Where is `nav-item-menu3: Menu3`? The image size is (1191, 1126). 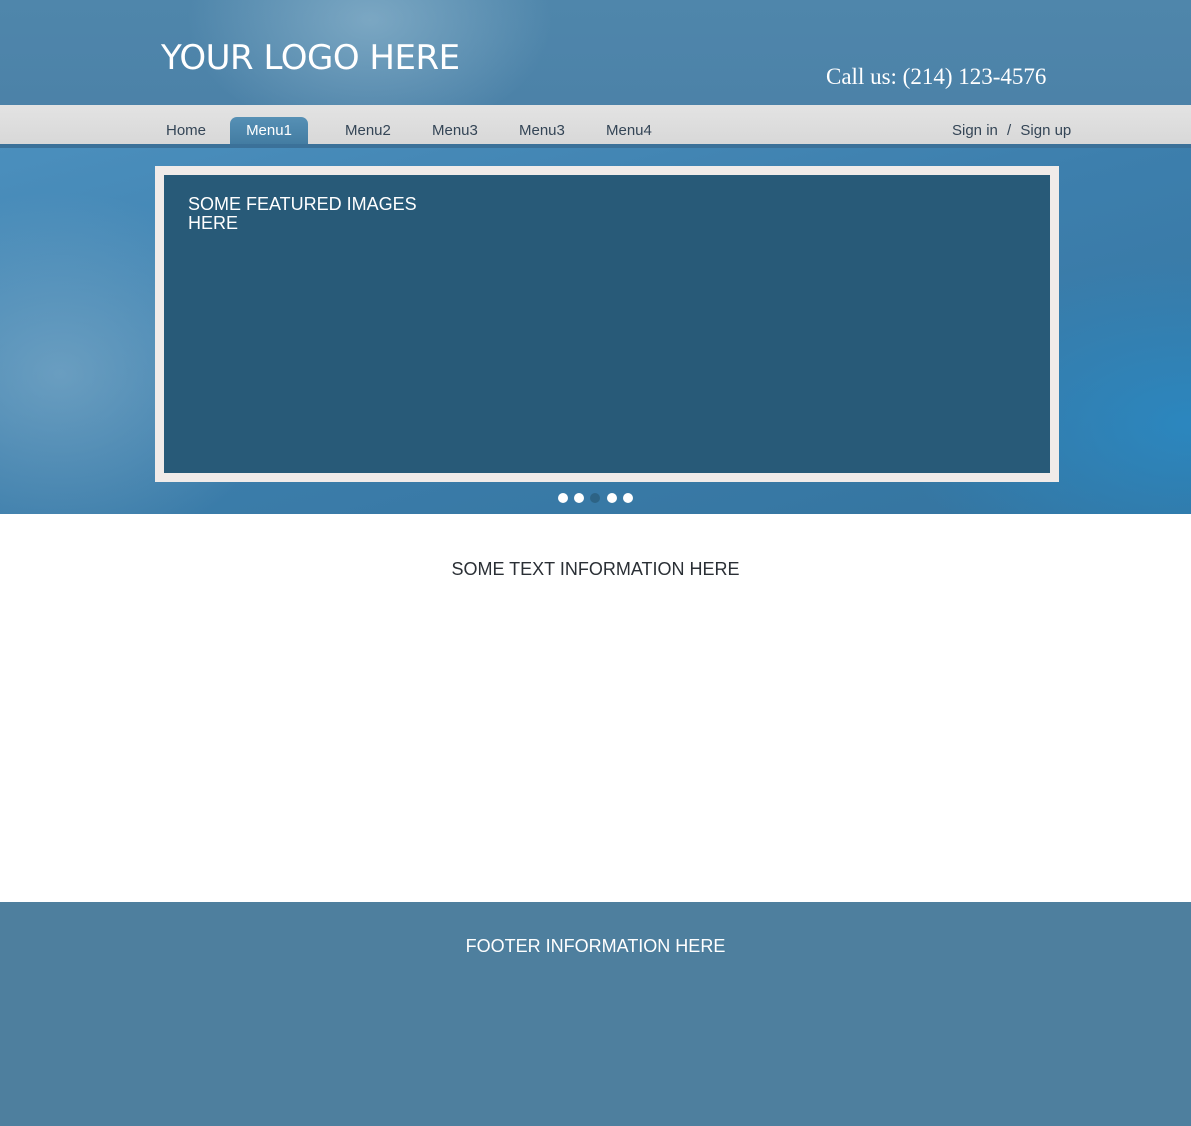 nav-item-menu3: Menu3 is located at coordinates (455, 130).